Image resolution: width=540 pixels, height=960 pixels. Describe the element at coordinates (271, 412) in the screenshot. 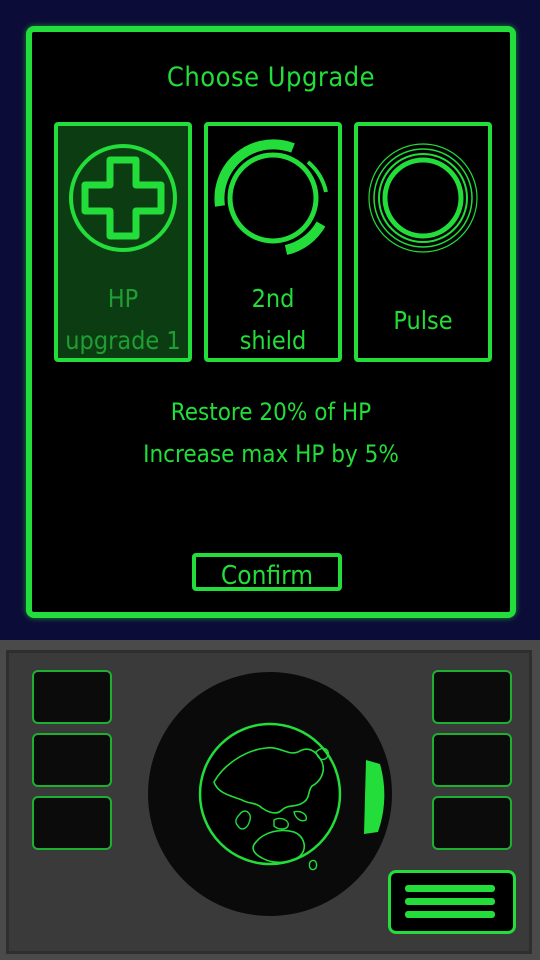

I see `upgrade-description-line1: Restore 20% of HP` at that location.